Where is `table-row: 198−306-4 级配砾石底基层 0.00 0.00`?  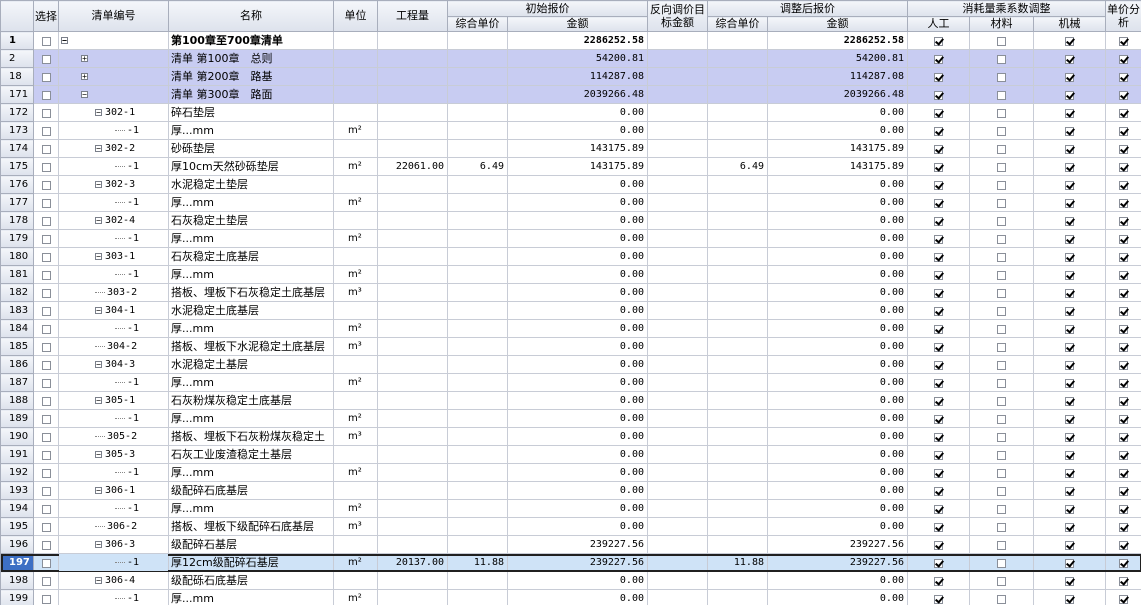
table-row: 198−306-4 级配砾石底基层 0.00 0.00 is located at coordinates (570, 580).